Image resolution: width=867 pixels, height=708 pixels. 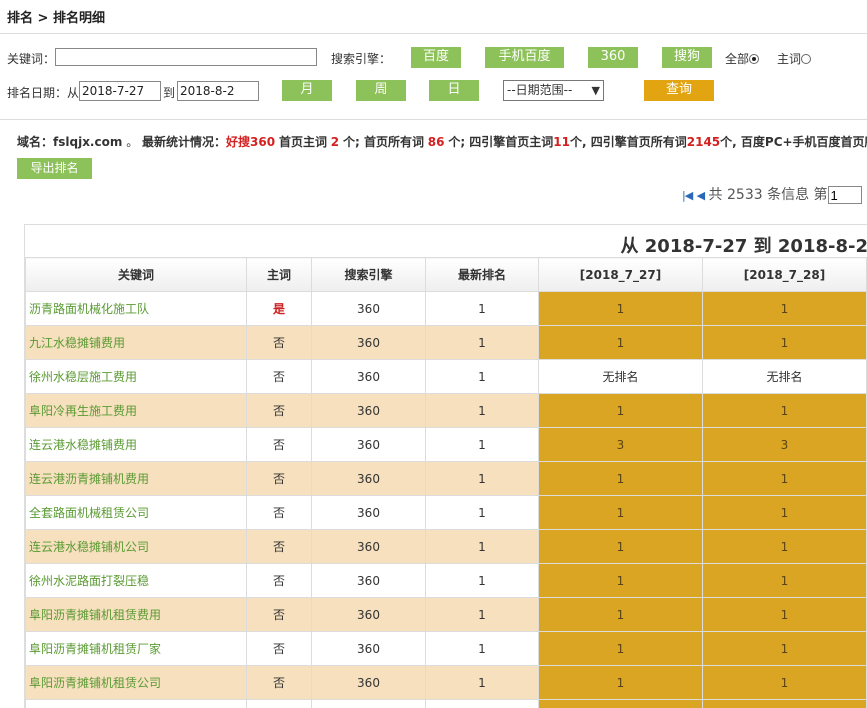 What do you see at coordinates (524, 57) in the screenshot?
I see `engine-button-mobile-baidu: 手机百度` at bounding box center [524, 57].